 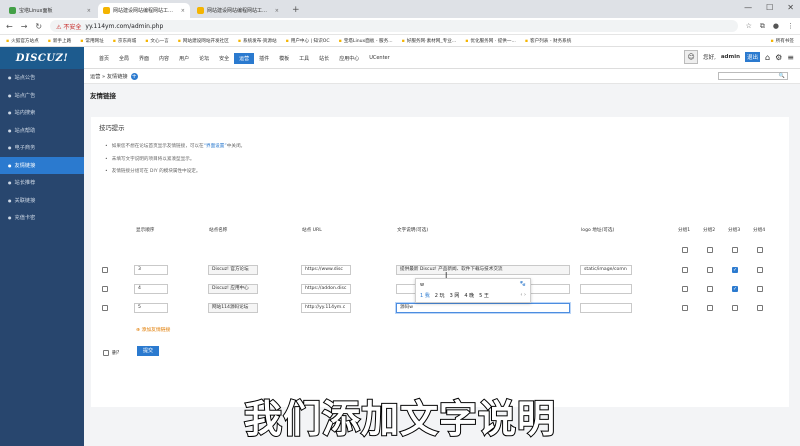 What do you see at coordinates (106, 353) in the screenshot?
I see `delete-all-checkbox` at bounding box center [106, 353].